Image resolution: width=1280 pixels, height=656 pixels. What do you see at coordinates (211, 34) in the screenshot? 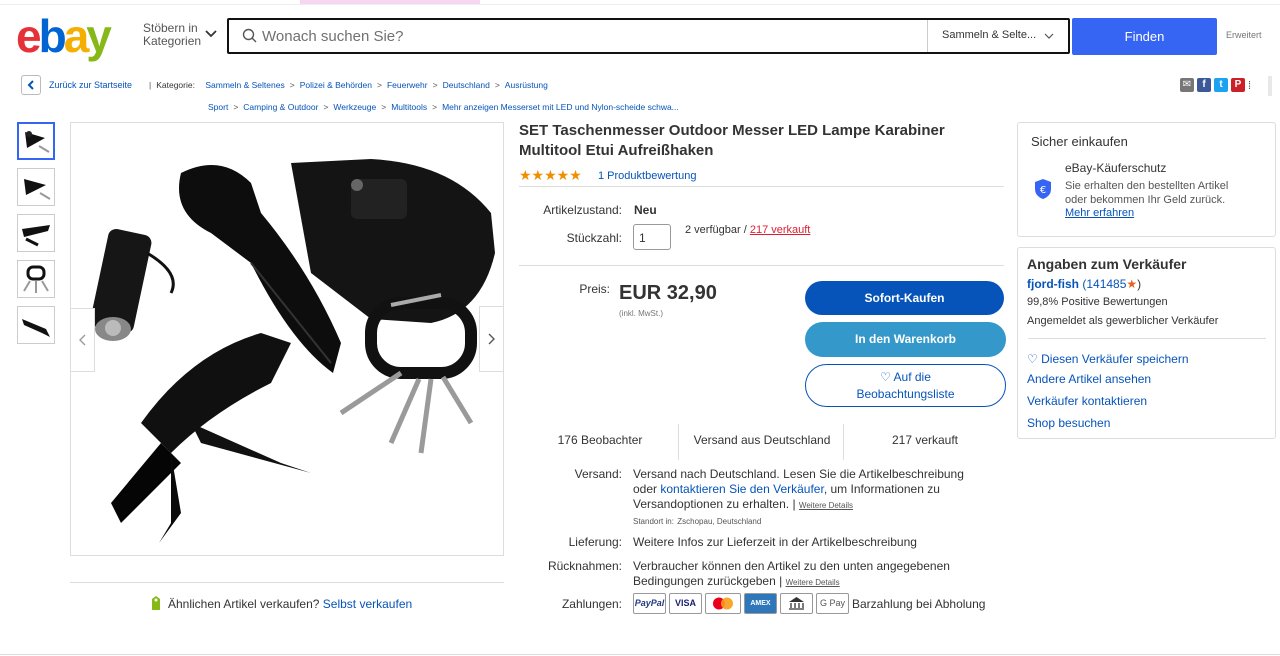
I see `chevron-down-icon` at bounding box center [211, 34].